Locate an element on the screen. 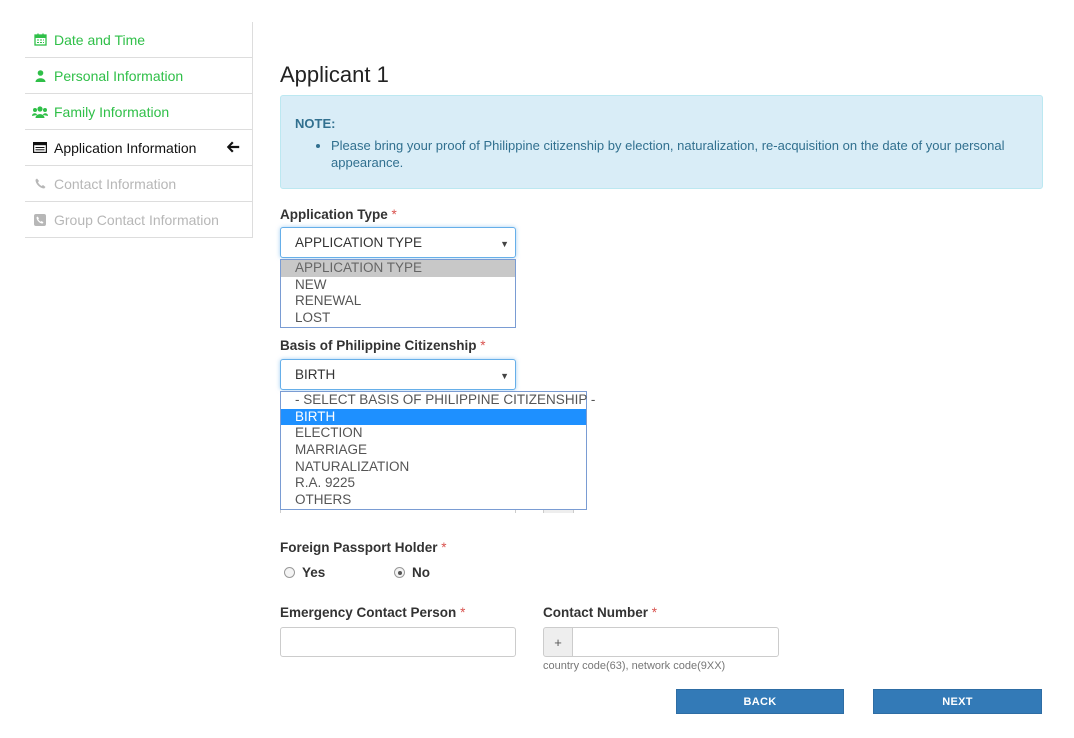 This screenshot has width=1074, height=738. sidebar-item-contact-info: Contact Information is located at coordinates (138, 184).